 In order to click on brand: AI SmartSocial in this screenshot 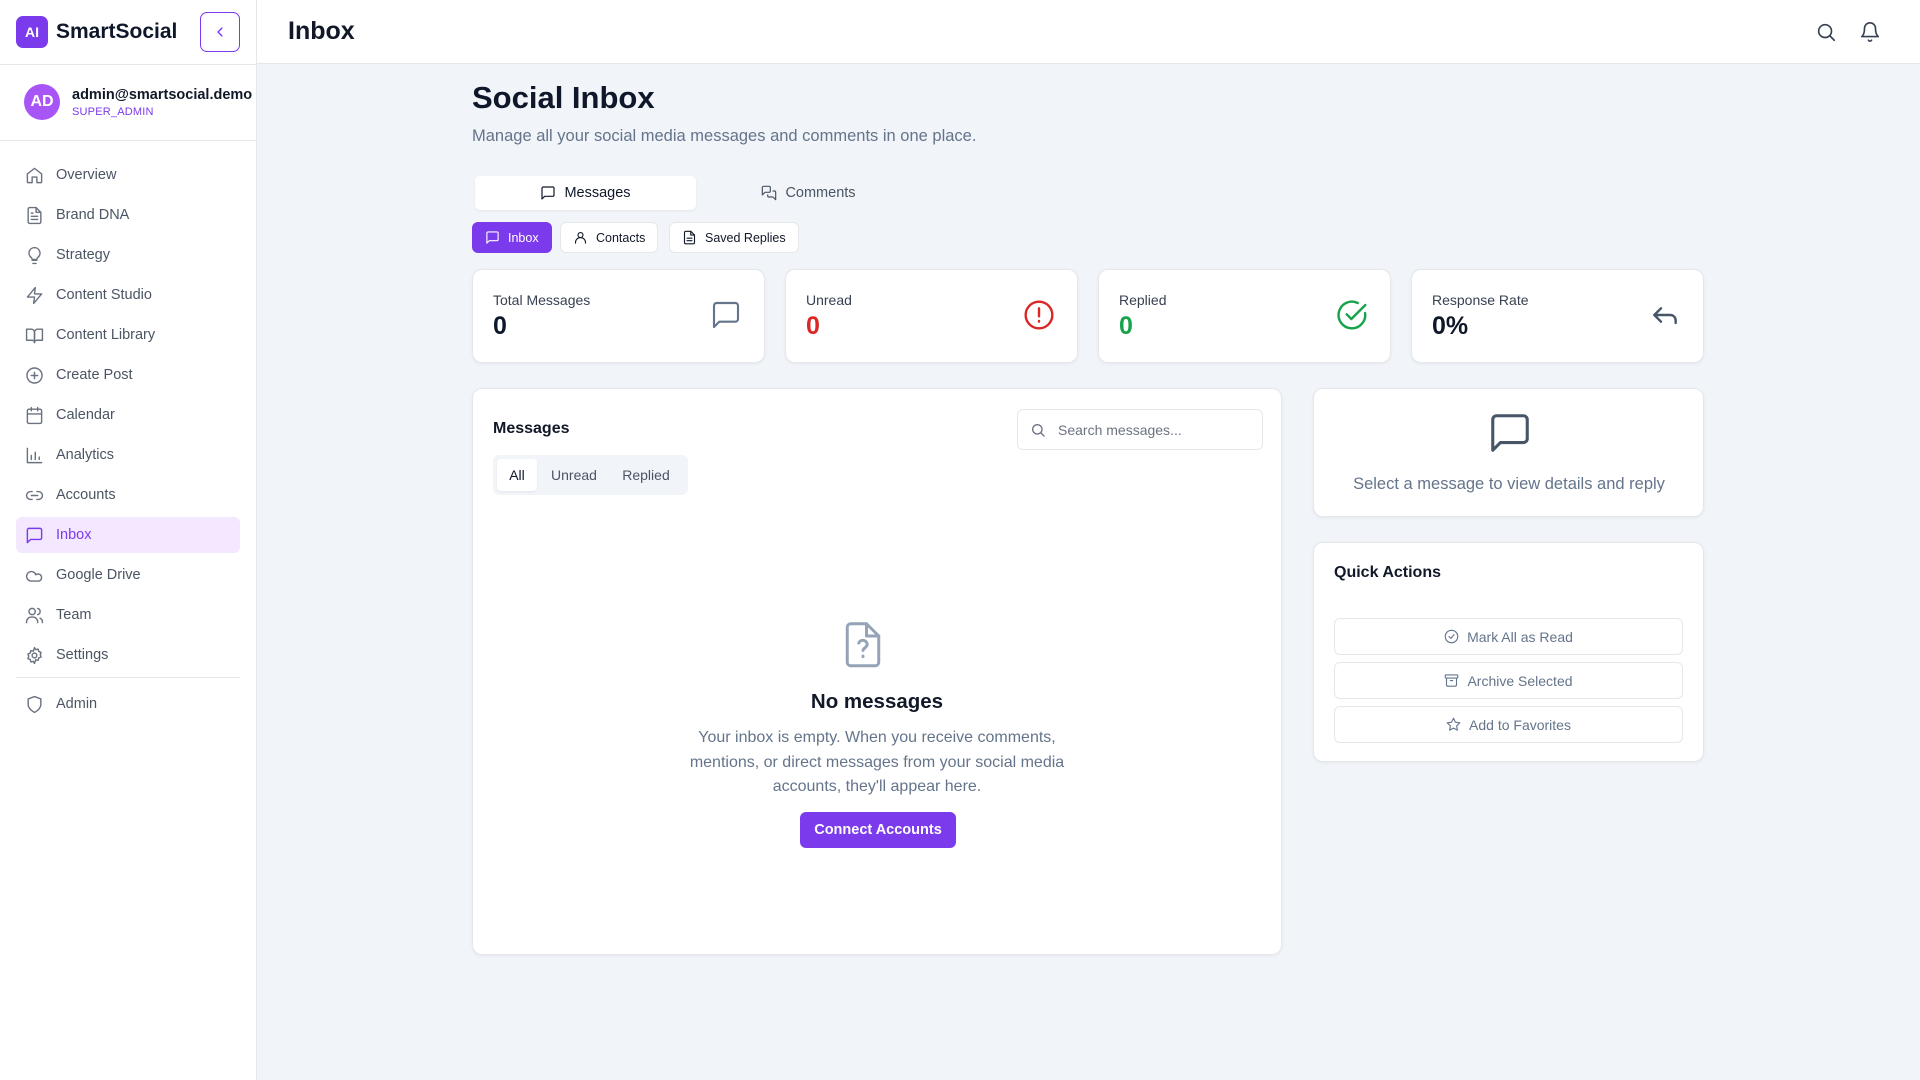, I will do `click(96, 32)`.